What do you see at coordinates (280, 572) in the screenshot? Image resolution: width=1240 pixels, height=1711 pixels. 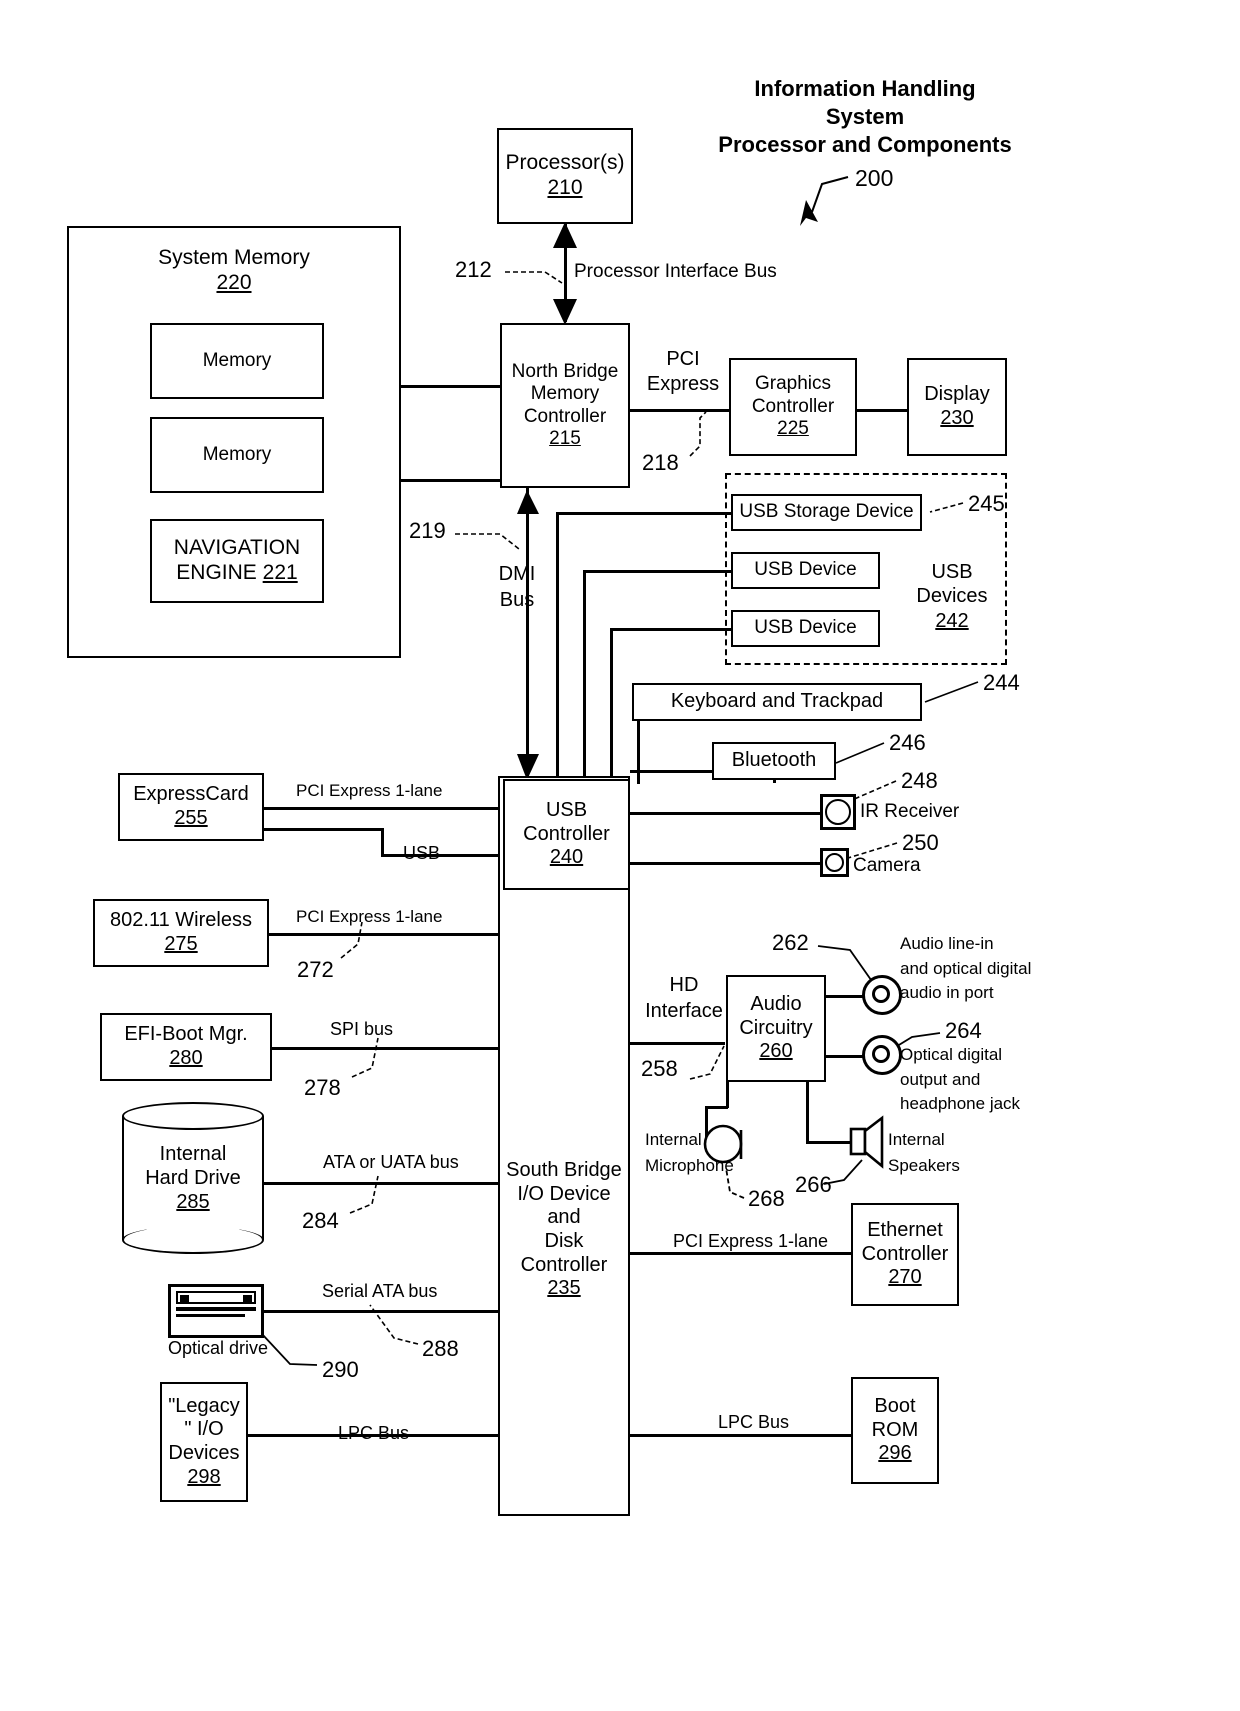 I see `block-navigation-engine-ref: 221` at bounding box center [280, 572].